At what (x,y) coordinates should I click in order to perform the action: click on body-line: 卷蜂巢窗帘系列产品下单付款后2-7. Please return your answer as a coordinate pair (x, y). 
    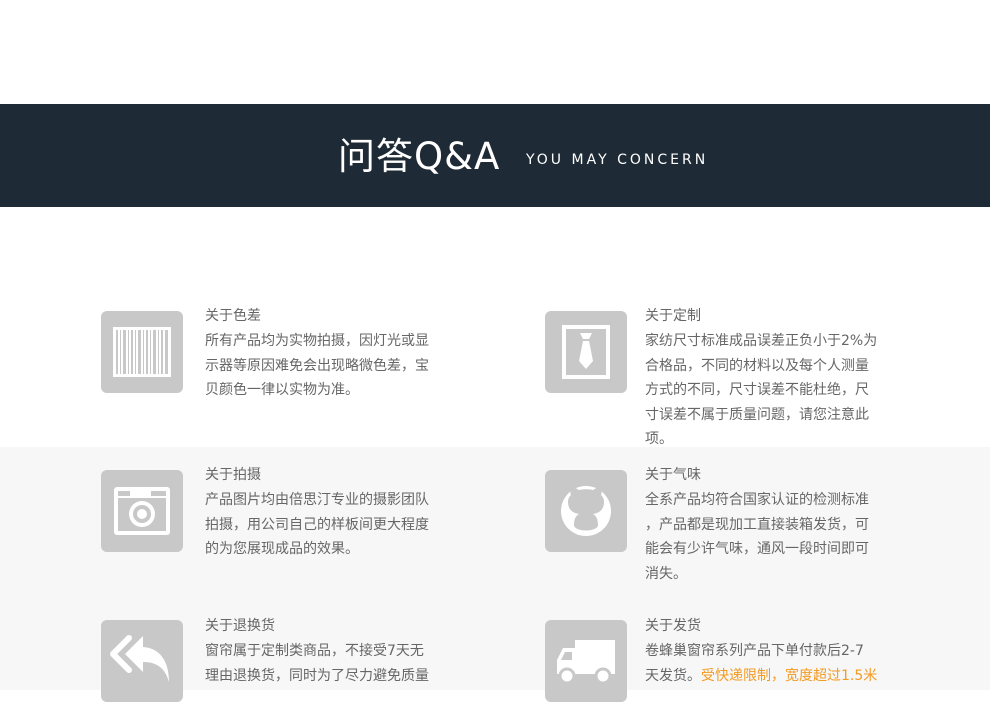
    Looking at the image, I should click on (754, 651).